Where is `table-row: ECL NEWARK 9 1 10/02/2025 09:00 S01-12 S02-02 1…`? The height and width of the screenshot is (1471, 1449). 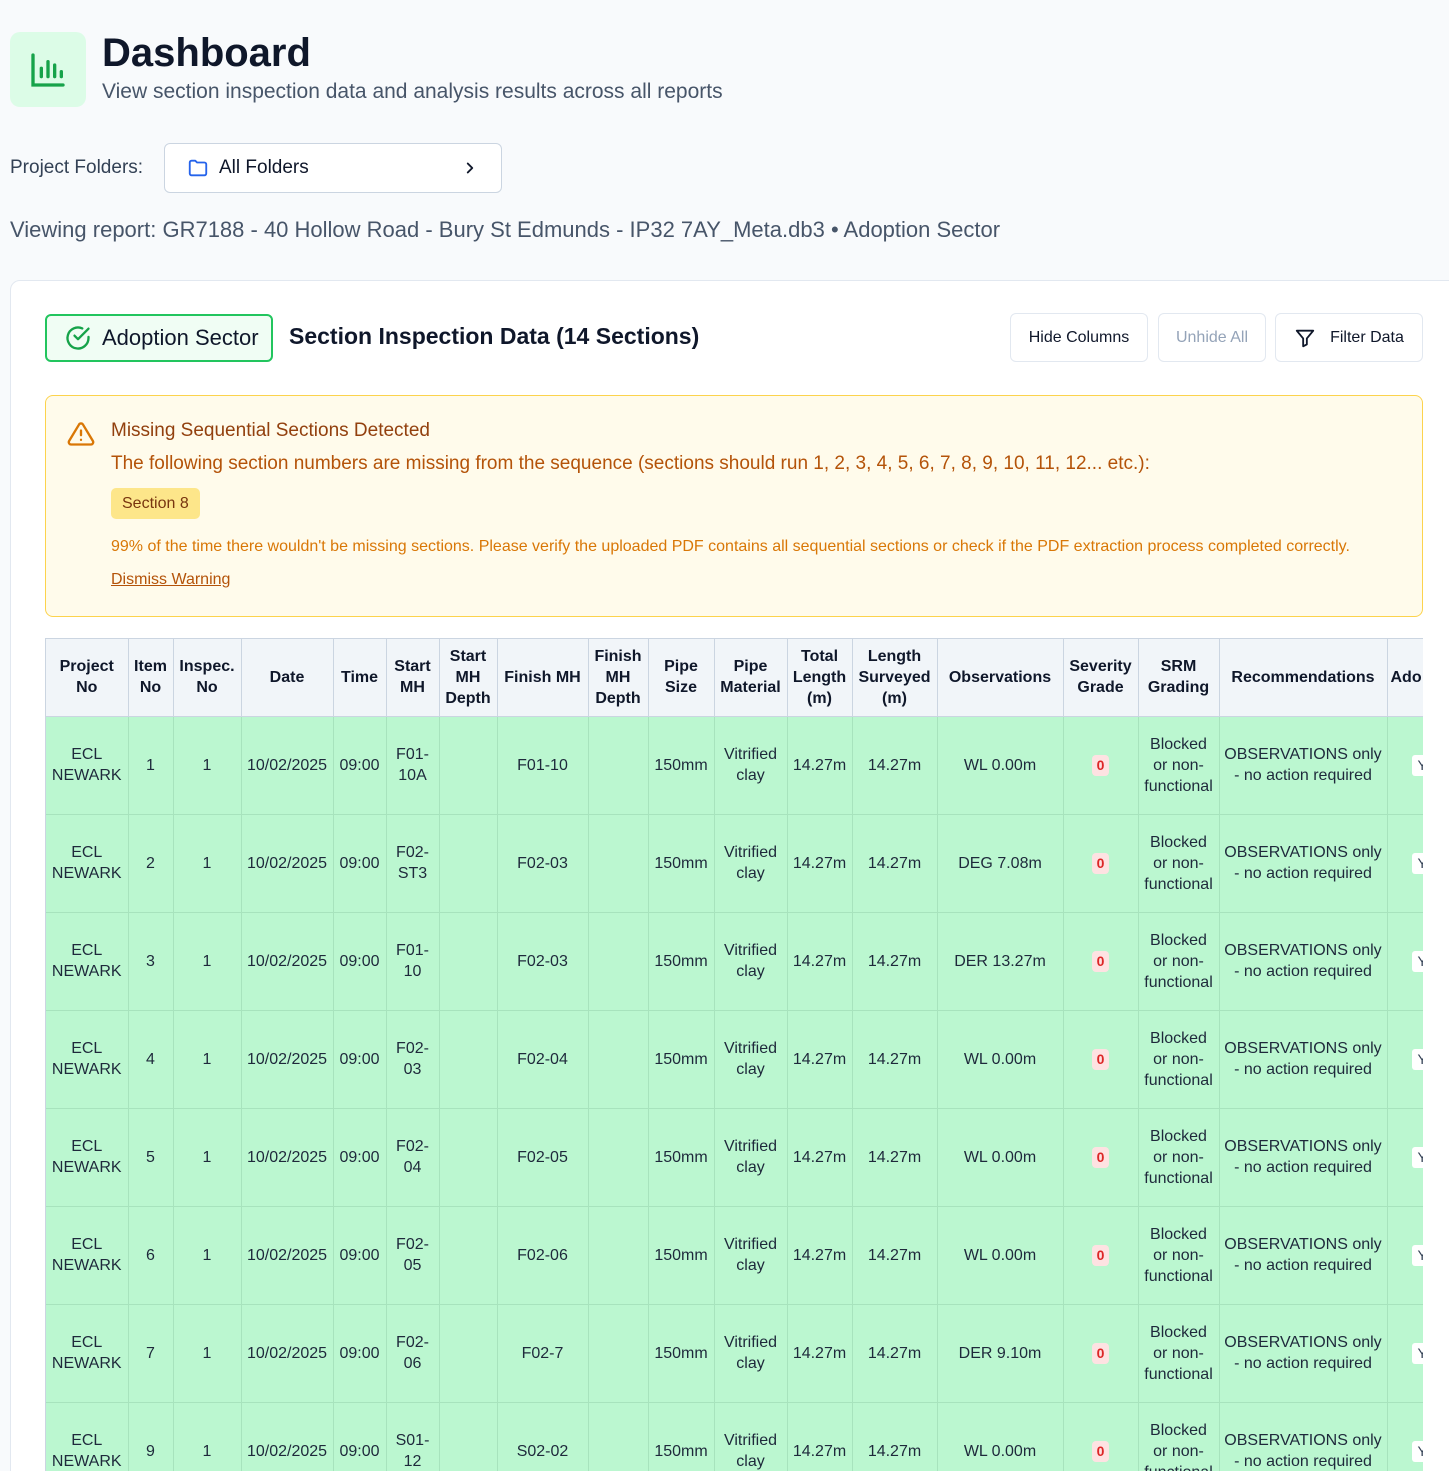 table-row: ECL NEWARK 9 1 10/02/2025 09:00 S01-12 S02-02 1… is located at coordinates (734, 1436).